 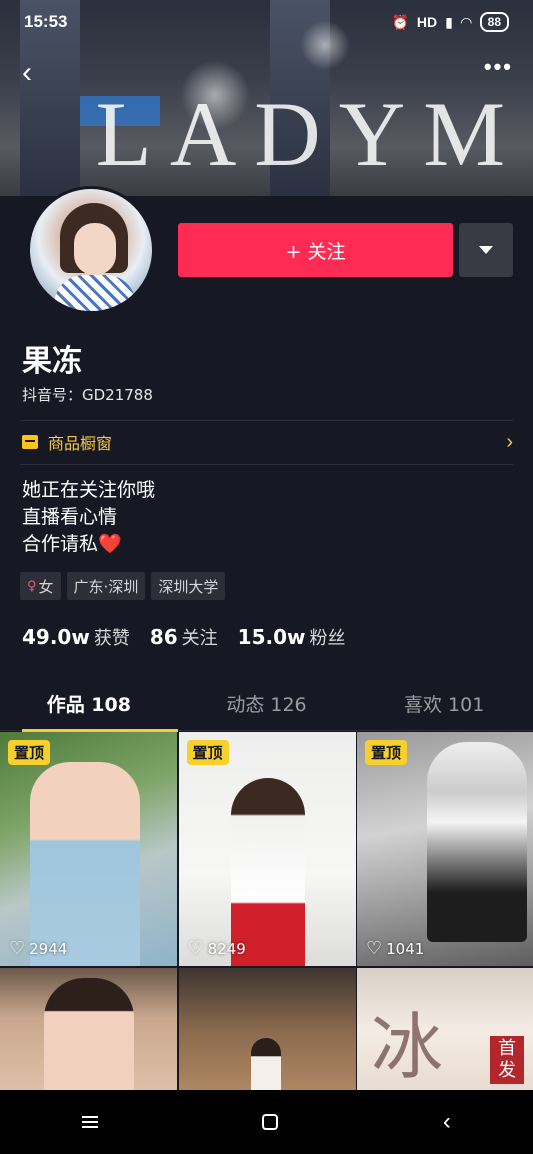 I want to click on system-nav-bar: ‹, so click(x=266, y=1122).